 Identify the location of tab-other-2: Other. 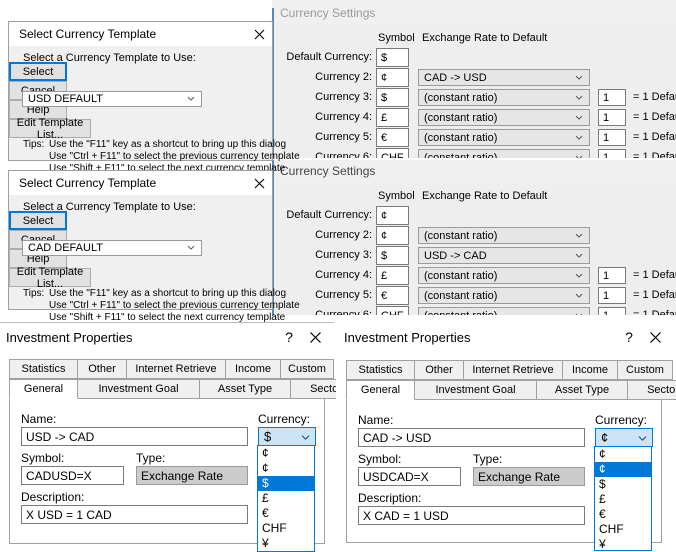
(439, 370).